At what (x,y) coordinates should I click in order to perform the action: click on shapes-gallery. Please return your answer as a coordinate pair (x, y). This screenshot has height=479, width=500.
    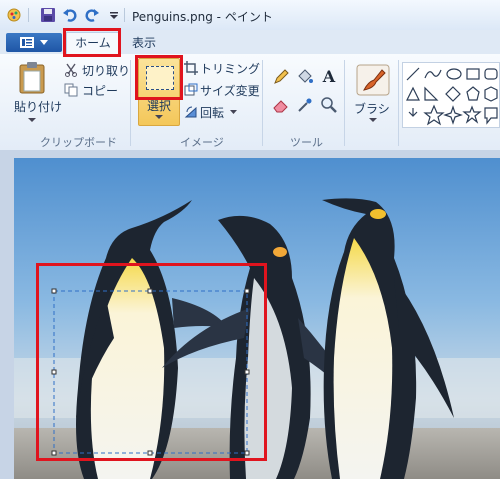
    Looking at the image, I should click on (451, 95).